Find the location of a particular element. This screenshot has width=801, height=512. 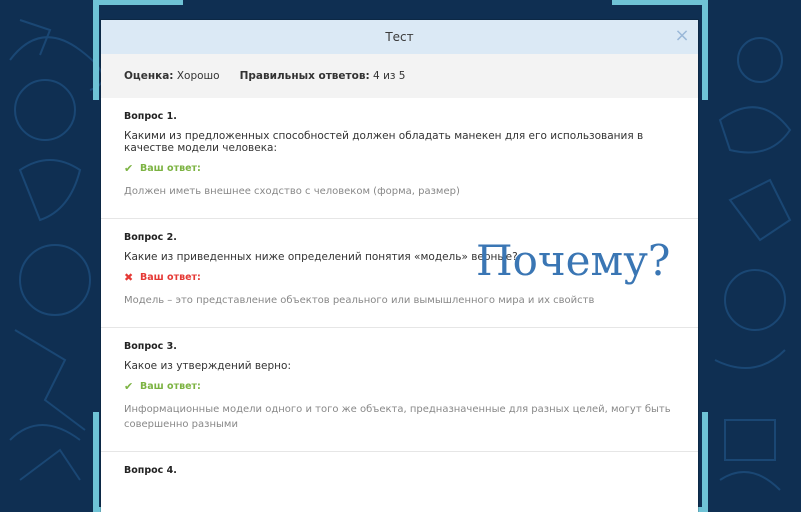

grade-summary: Оценка: Хорошо is located at coordinates (172, 76).